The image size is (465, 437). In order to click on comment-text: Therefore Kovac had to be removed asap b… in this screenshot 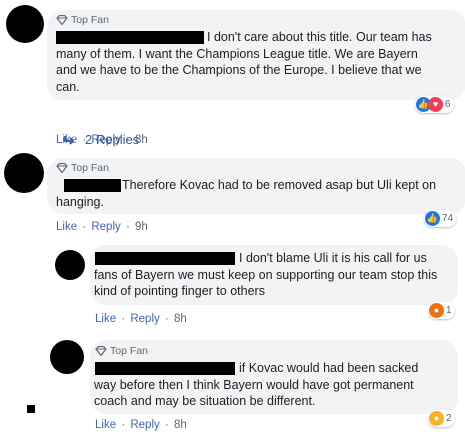, I will do `click(258, 193)`.